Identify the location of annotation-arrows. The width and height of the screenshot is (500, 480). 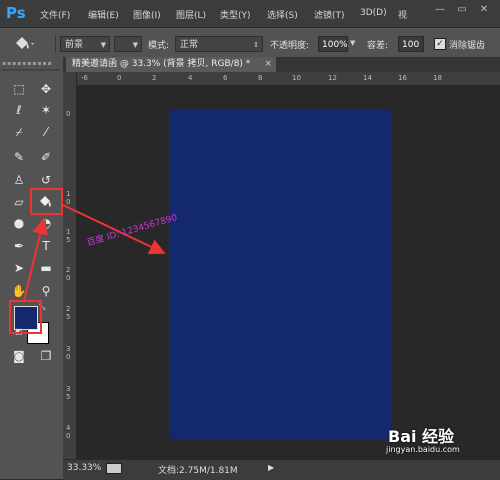
(94, 253).